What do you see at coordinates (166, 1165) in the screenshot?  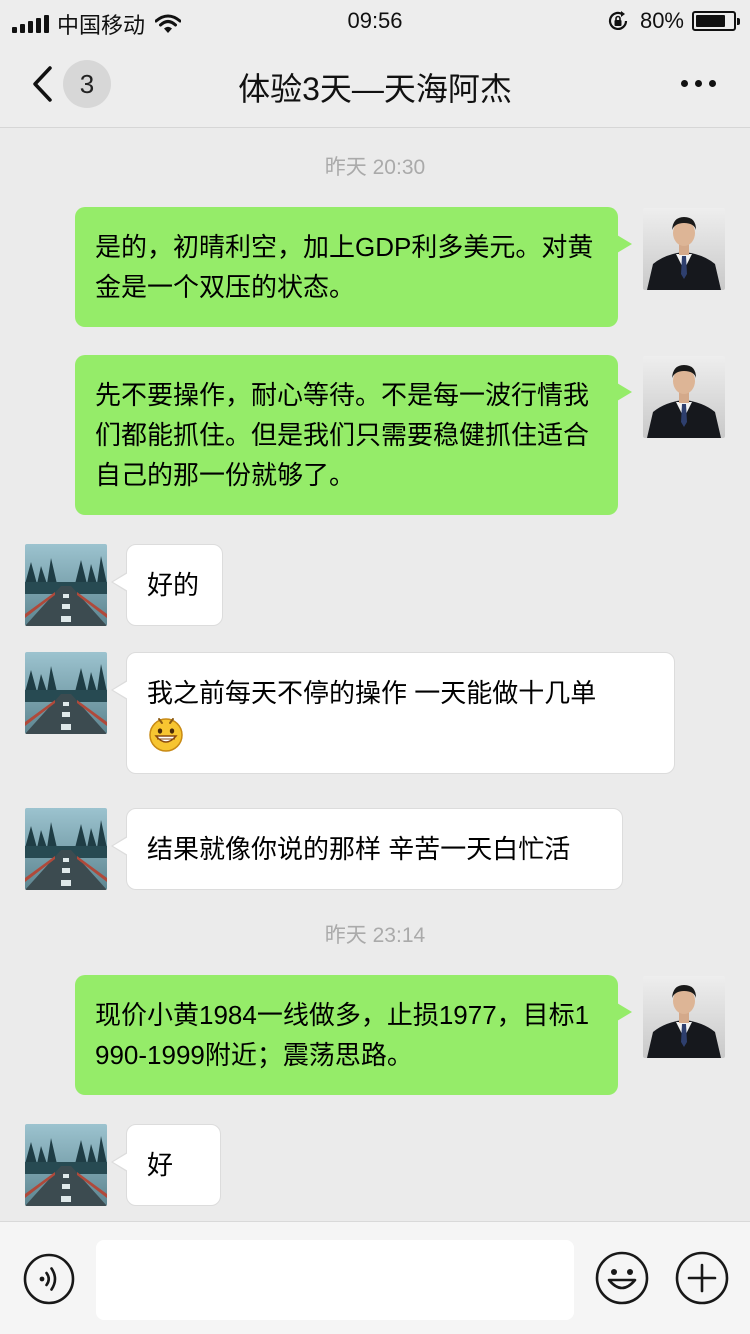 I see `message-bubble: 好` at bounding box center [166, 1165].